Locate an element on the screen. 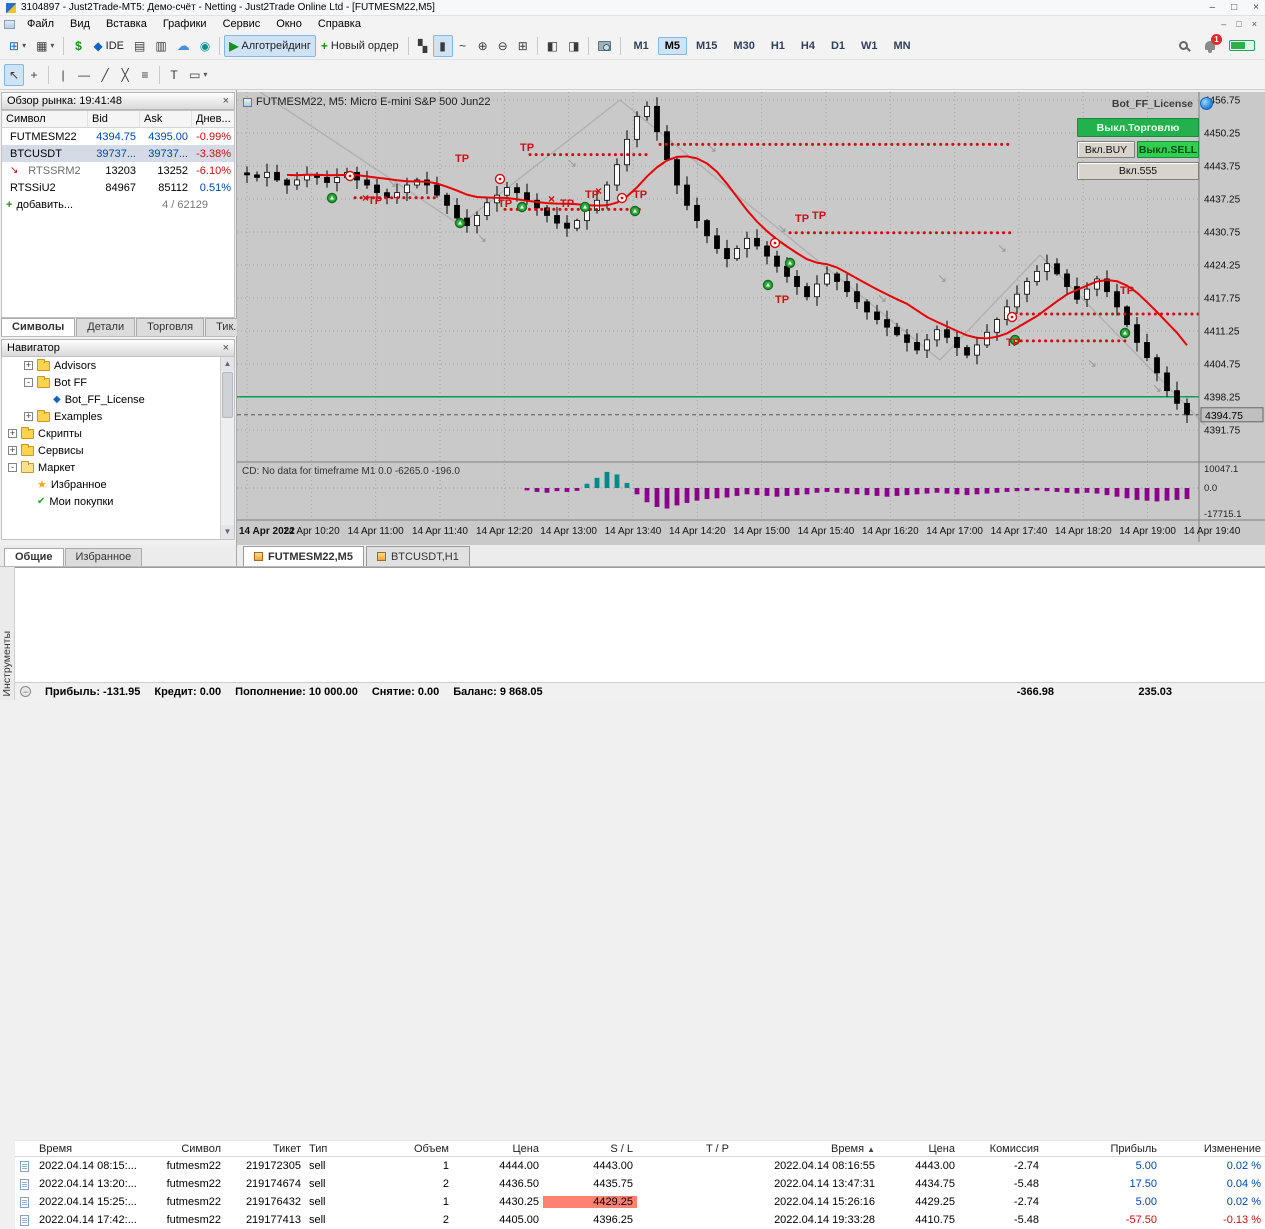 This screenshot has height=1229, width=1265. profiles-button: ▦ ▾ is located at coordinates (45, 46).